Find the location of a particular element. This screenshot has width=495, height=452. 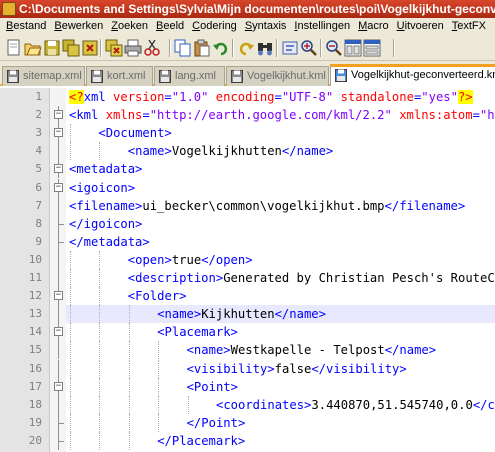

close-icon is located at coordinates (90, 48).